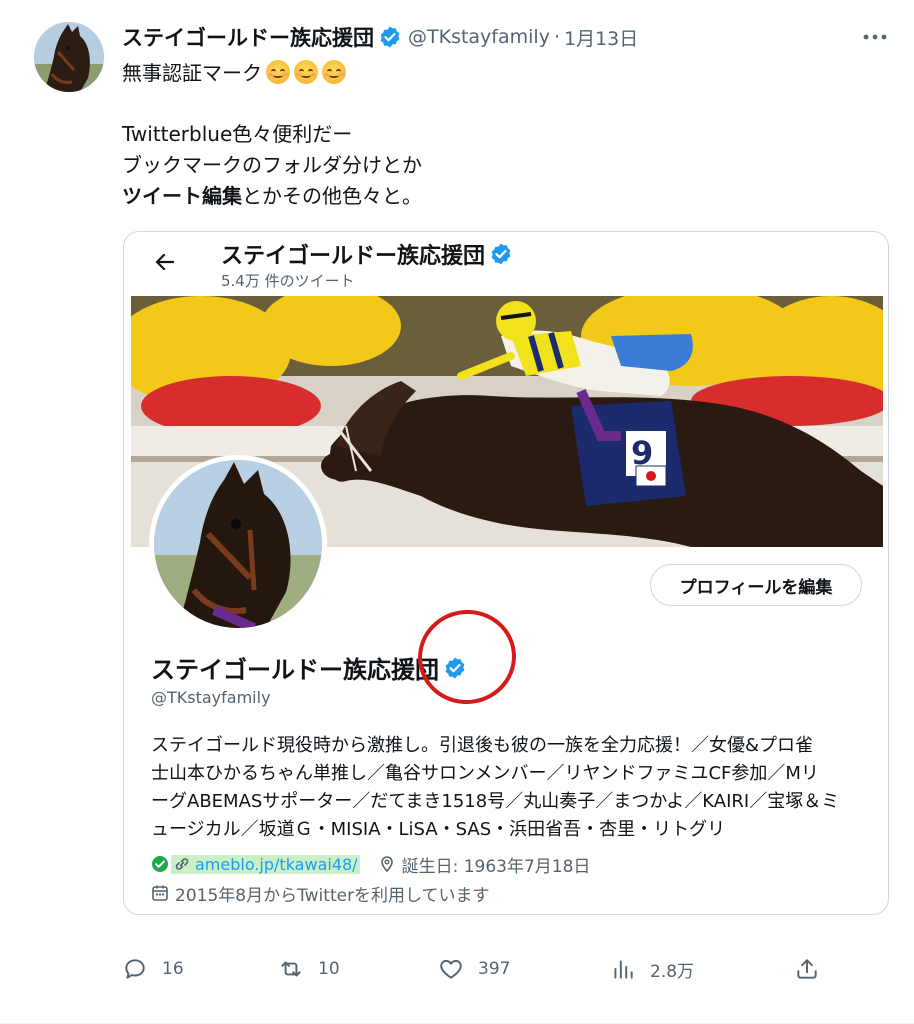 Image resolution: width=914 pixels, height=1024 pixels. What do you see at coordinates (153, 969) in the screenshot?
I see `reply-button: 16` at bounding box center [153, 969].